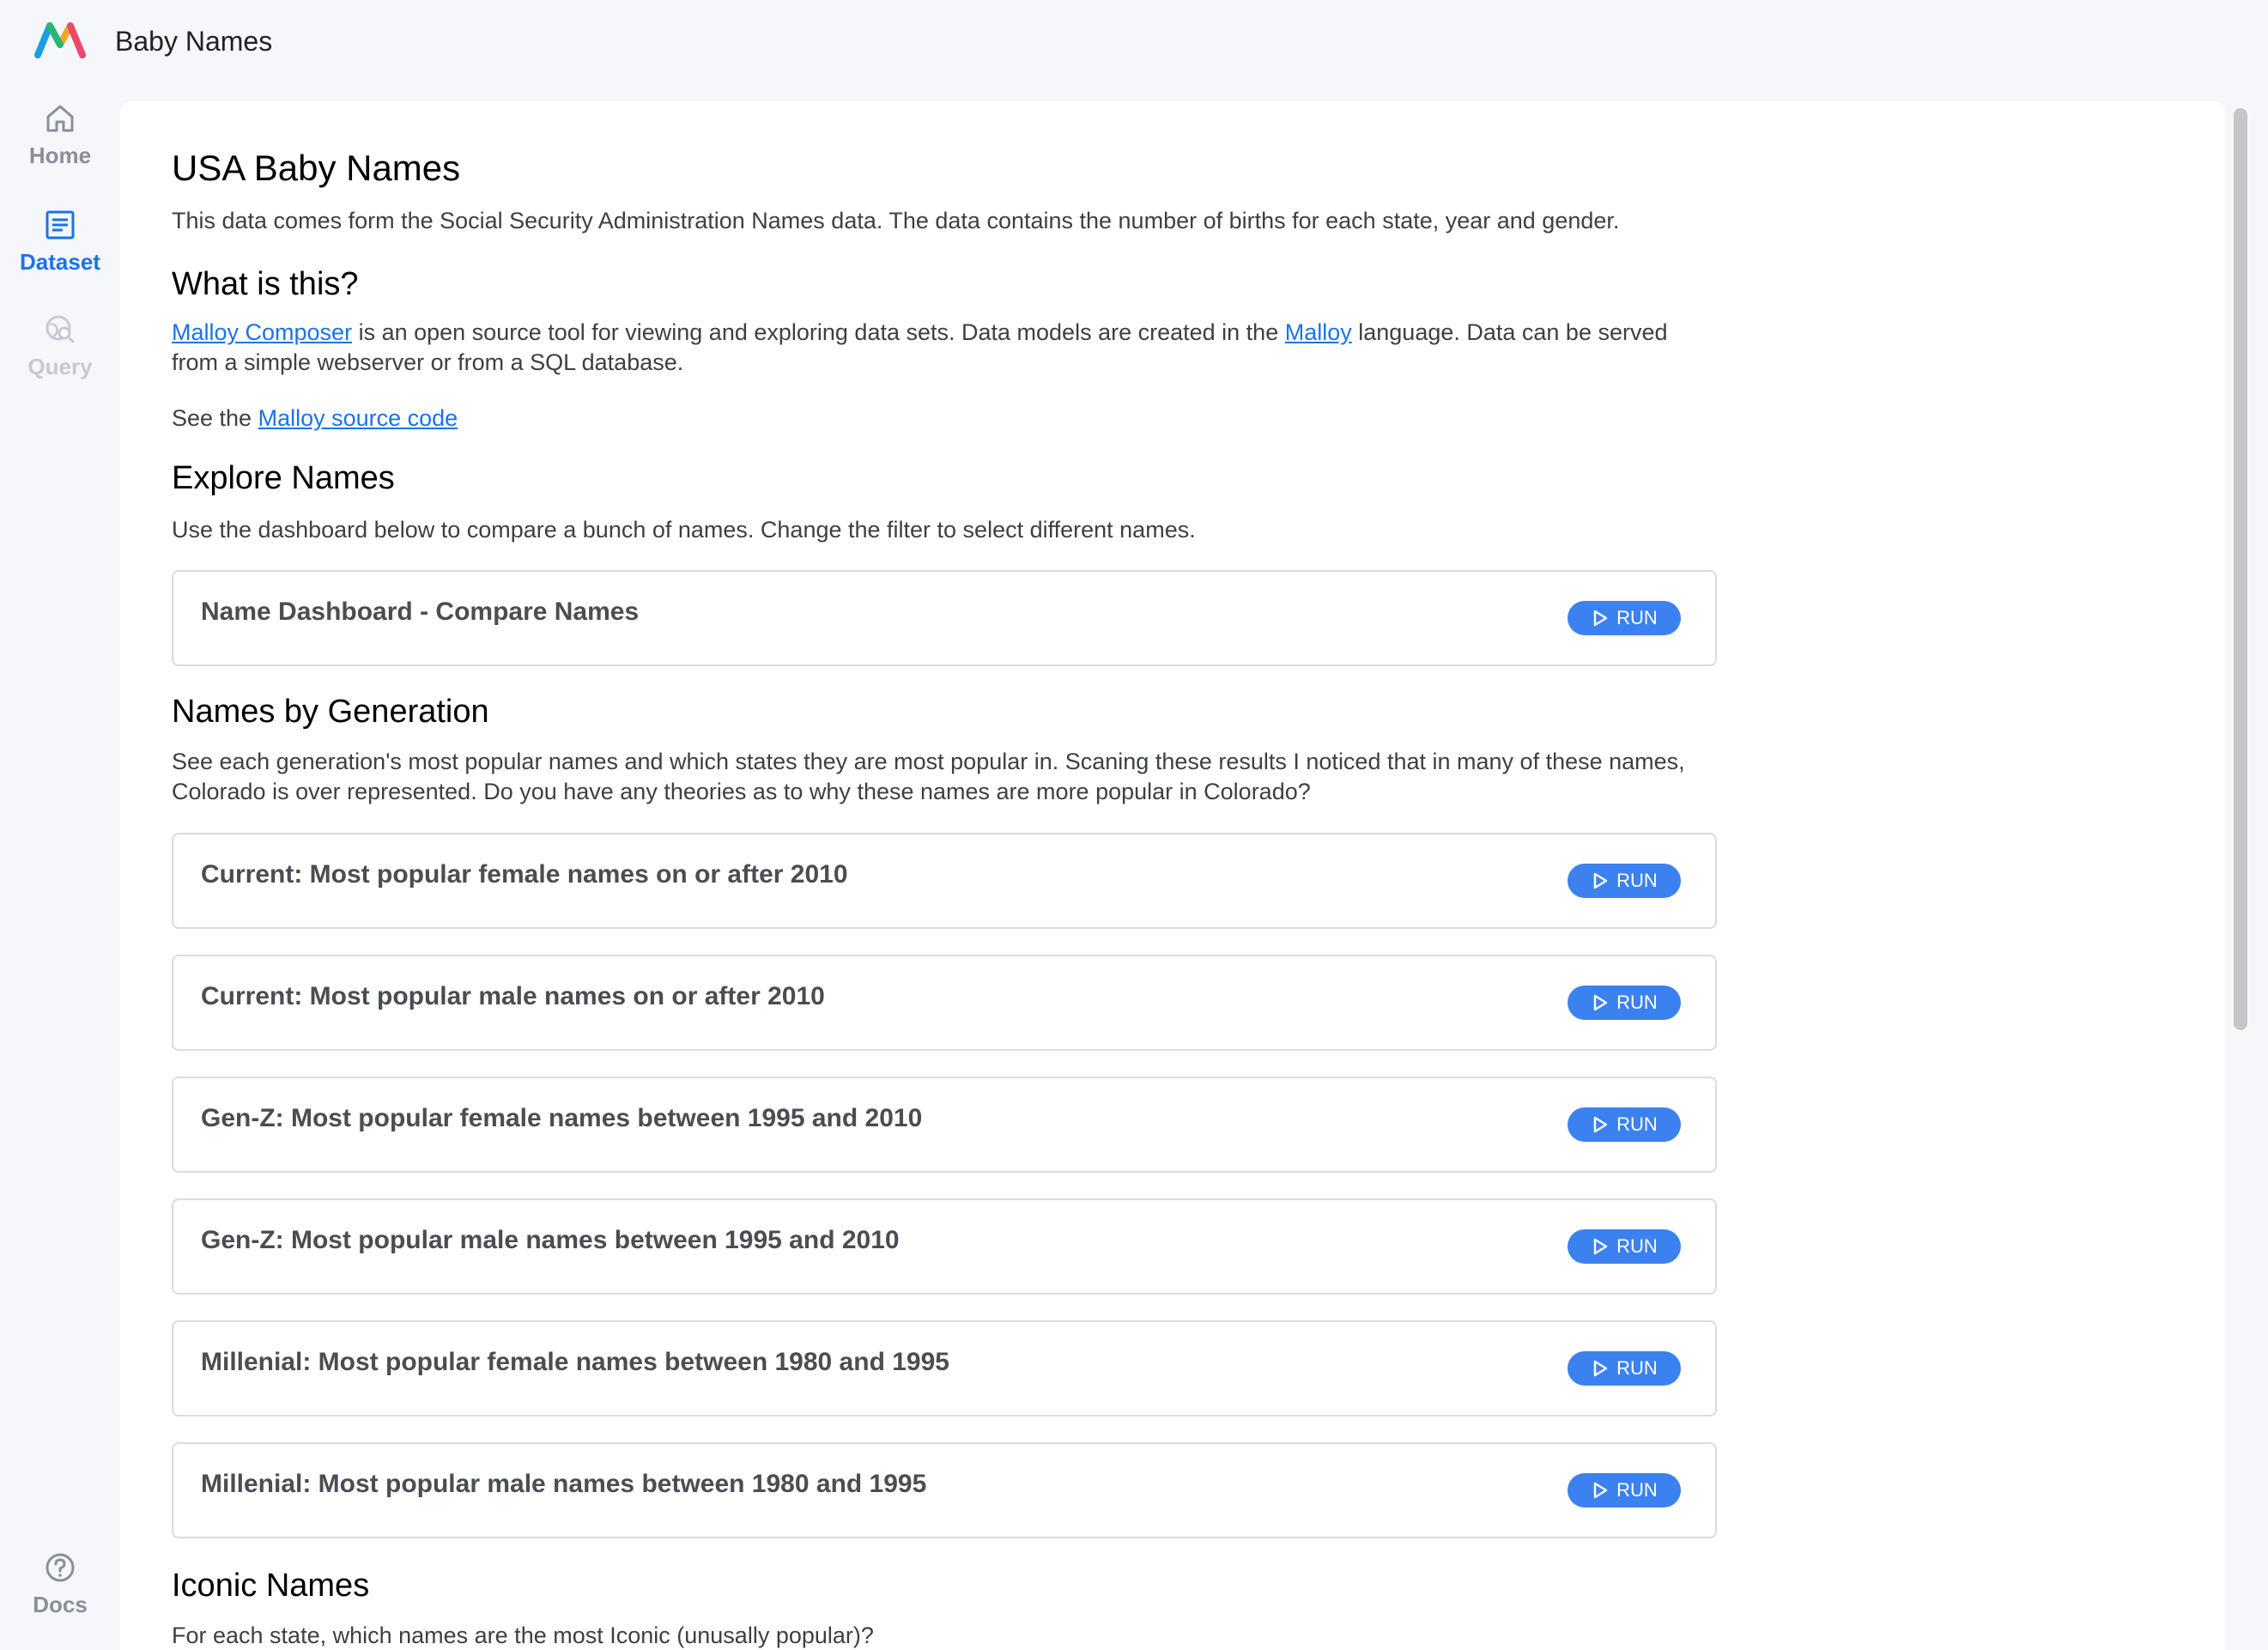  I want to click on generation-heading: Names by Generation, so click(330, 712).